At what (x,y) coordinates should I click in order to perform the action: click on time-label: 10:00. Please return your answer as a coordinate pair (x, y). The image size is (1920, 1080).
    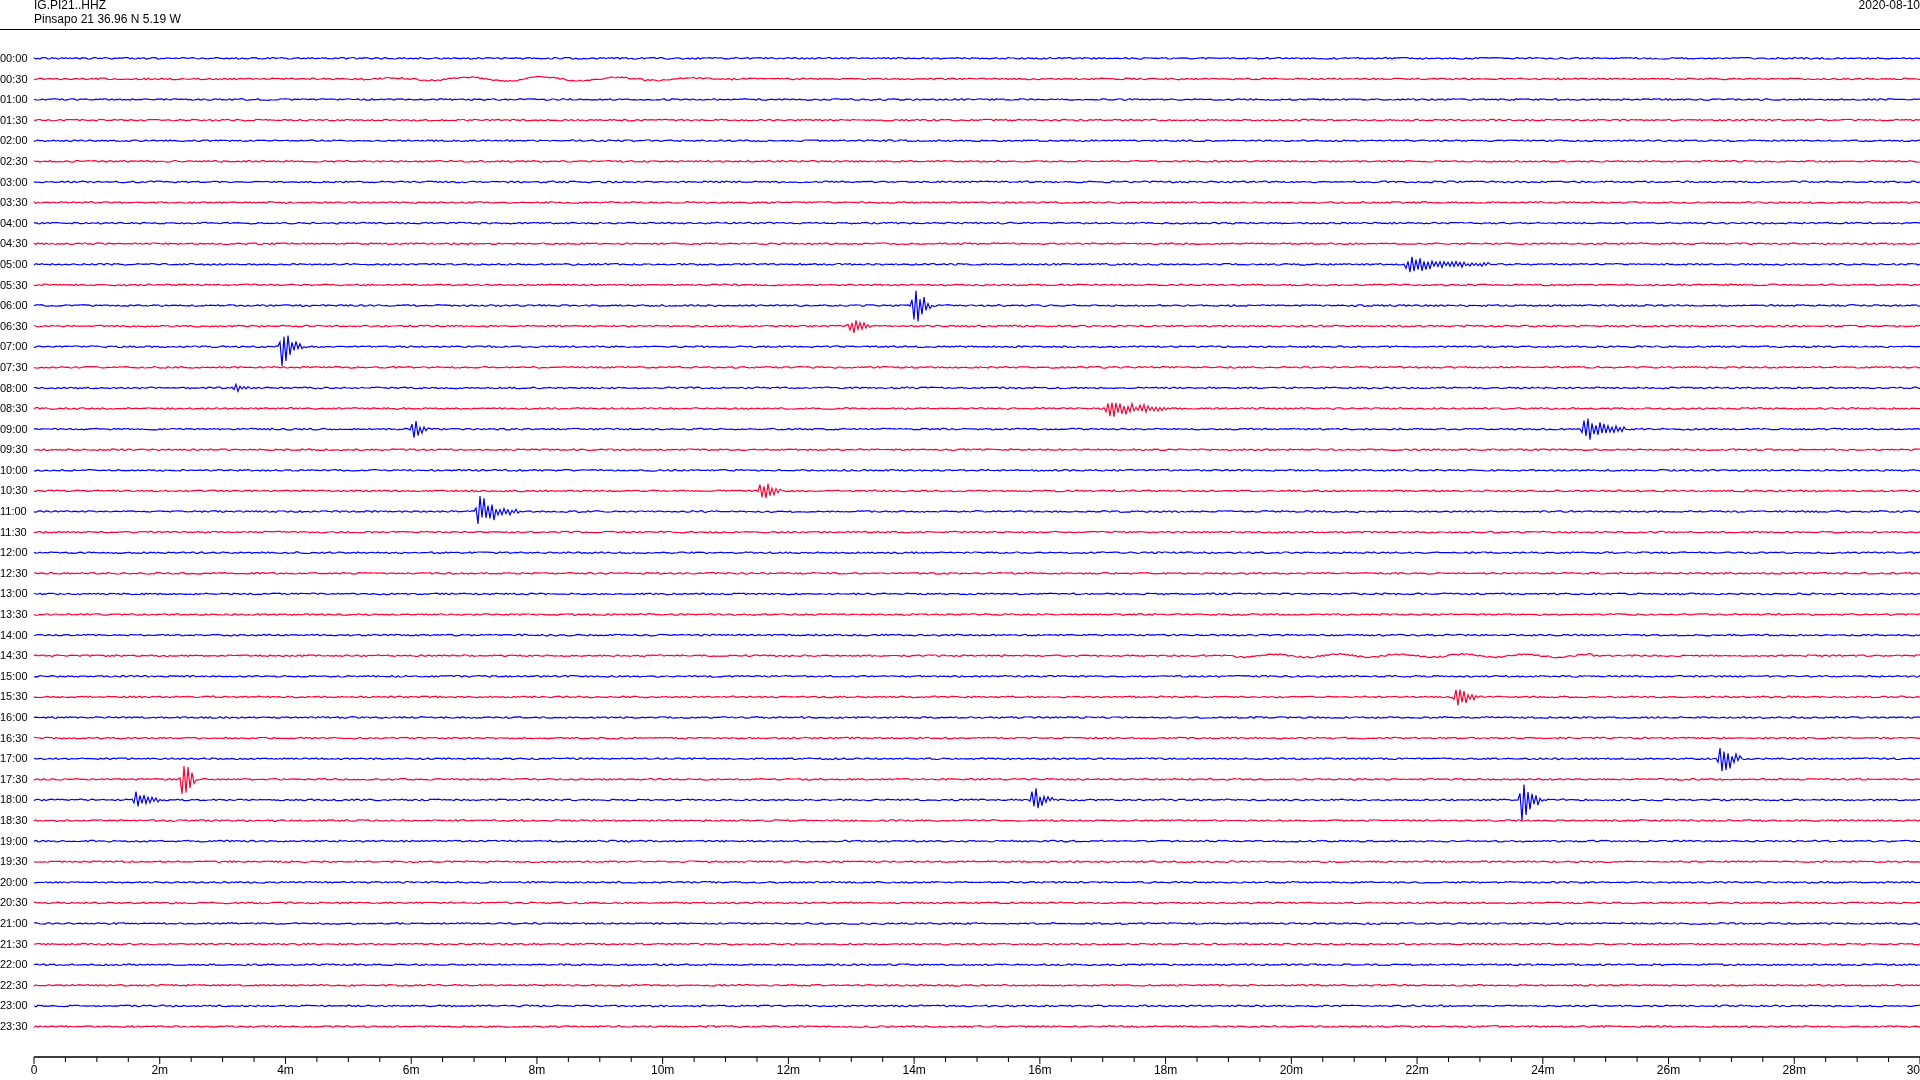
    Looking at the image, I should click on (14, 470).